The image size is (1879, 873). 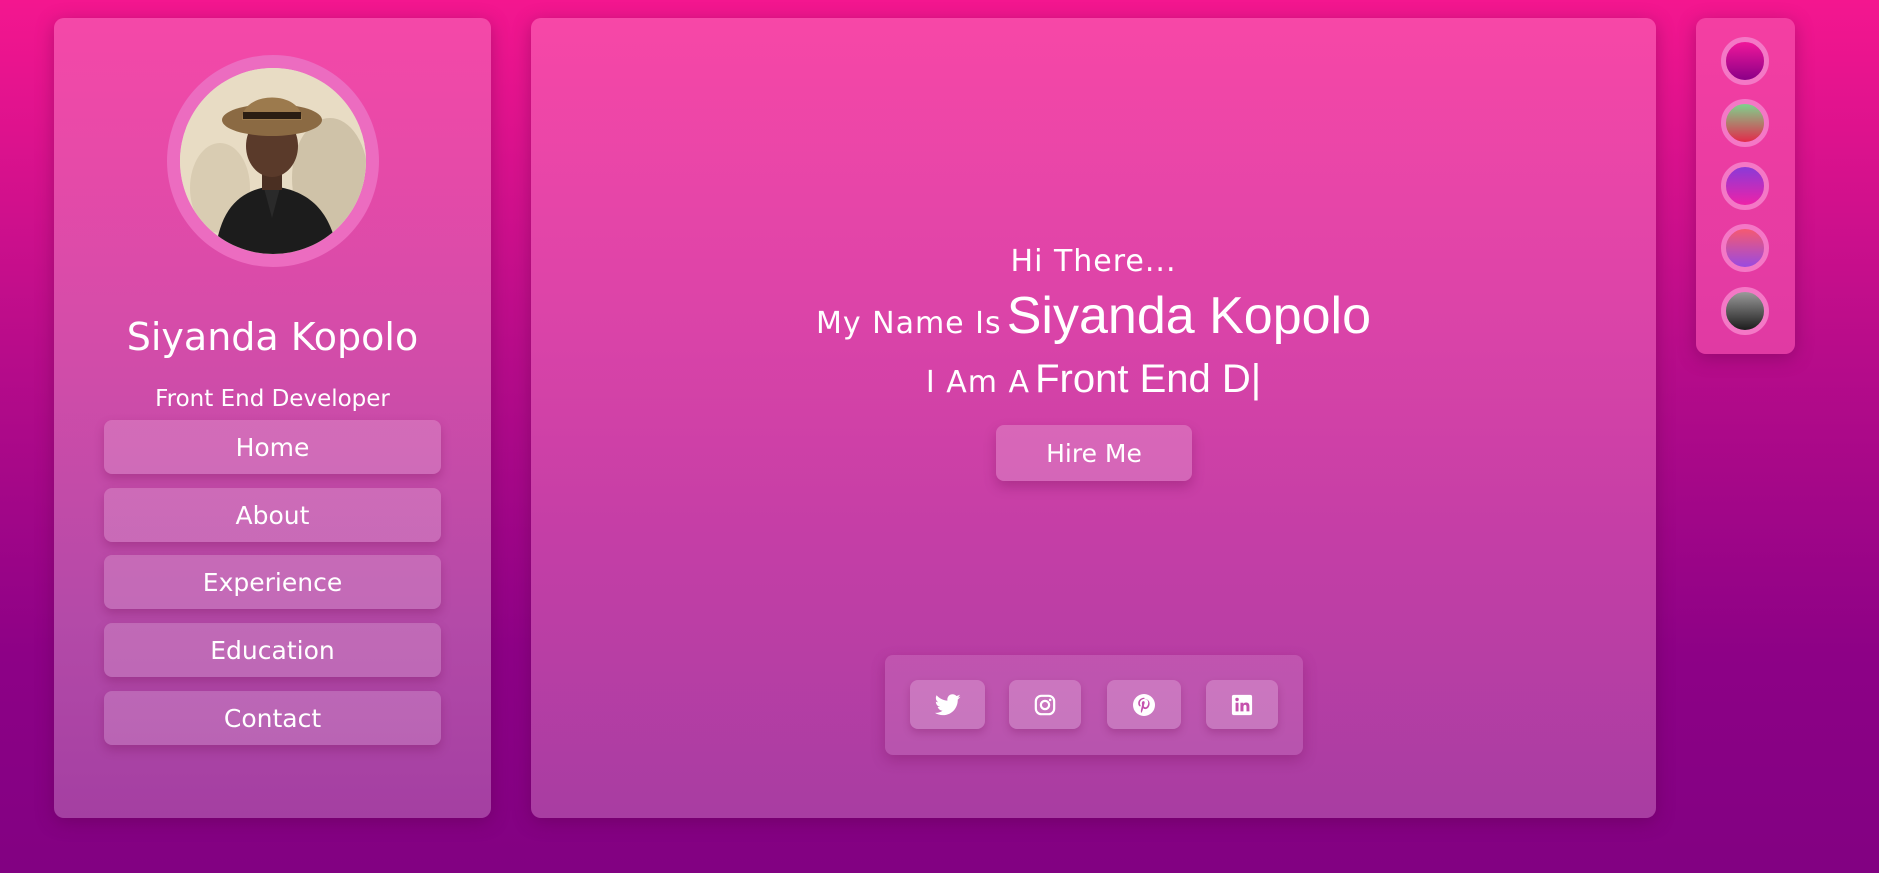 I want to click on profile-role: Front End Developer, so click(x=272, y=399).